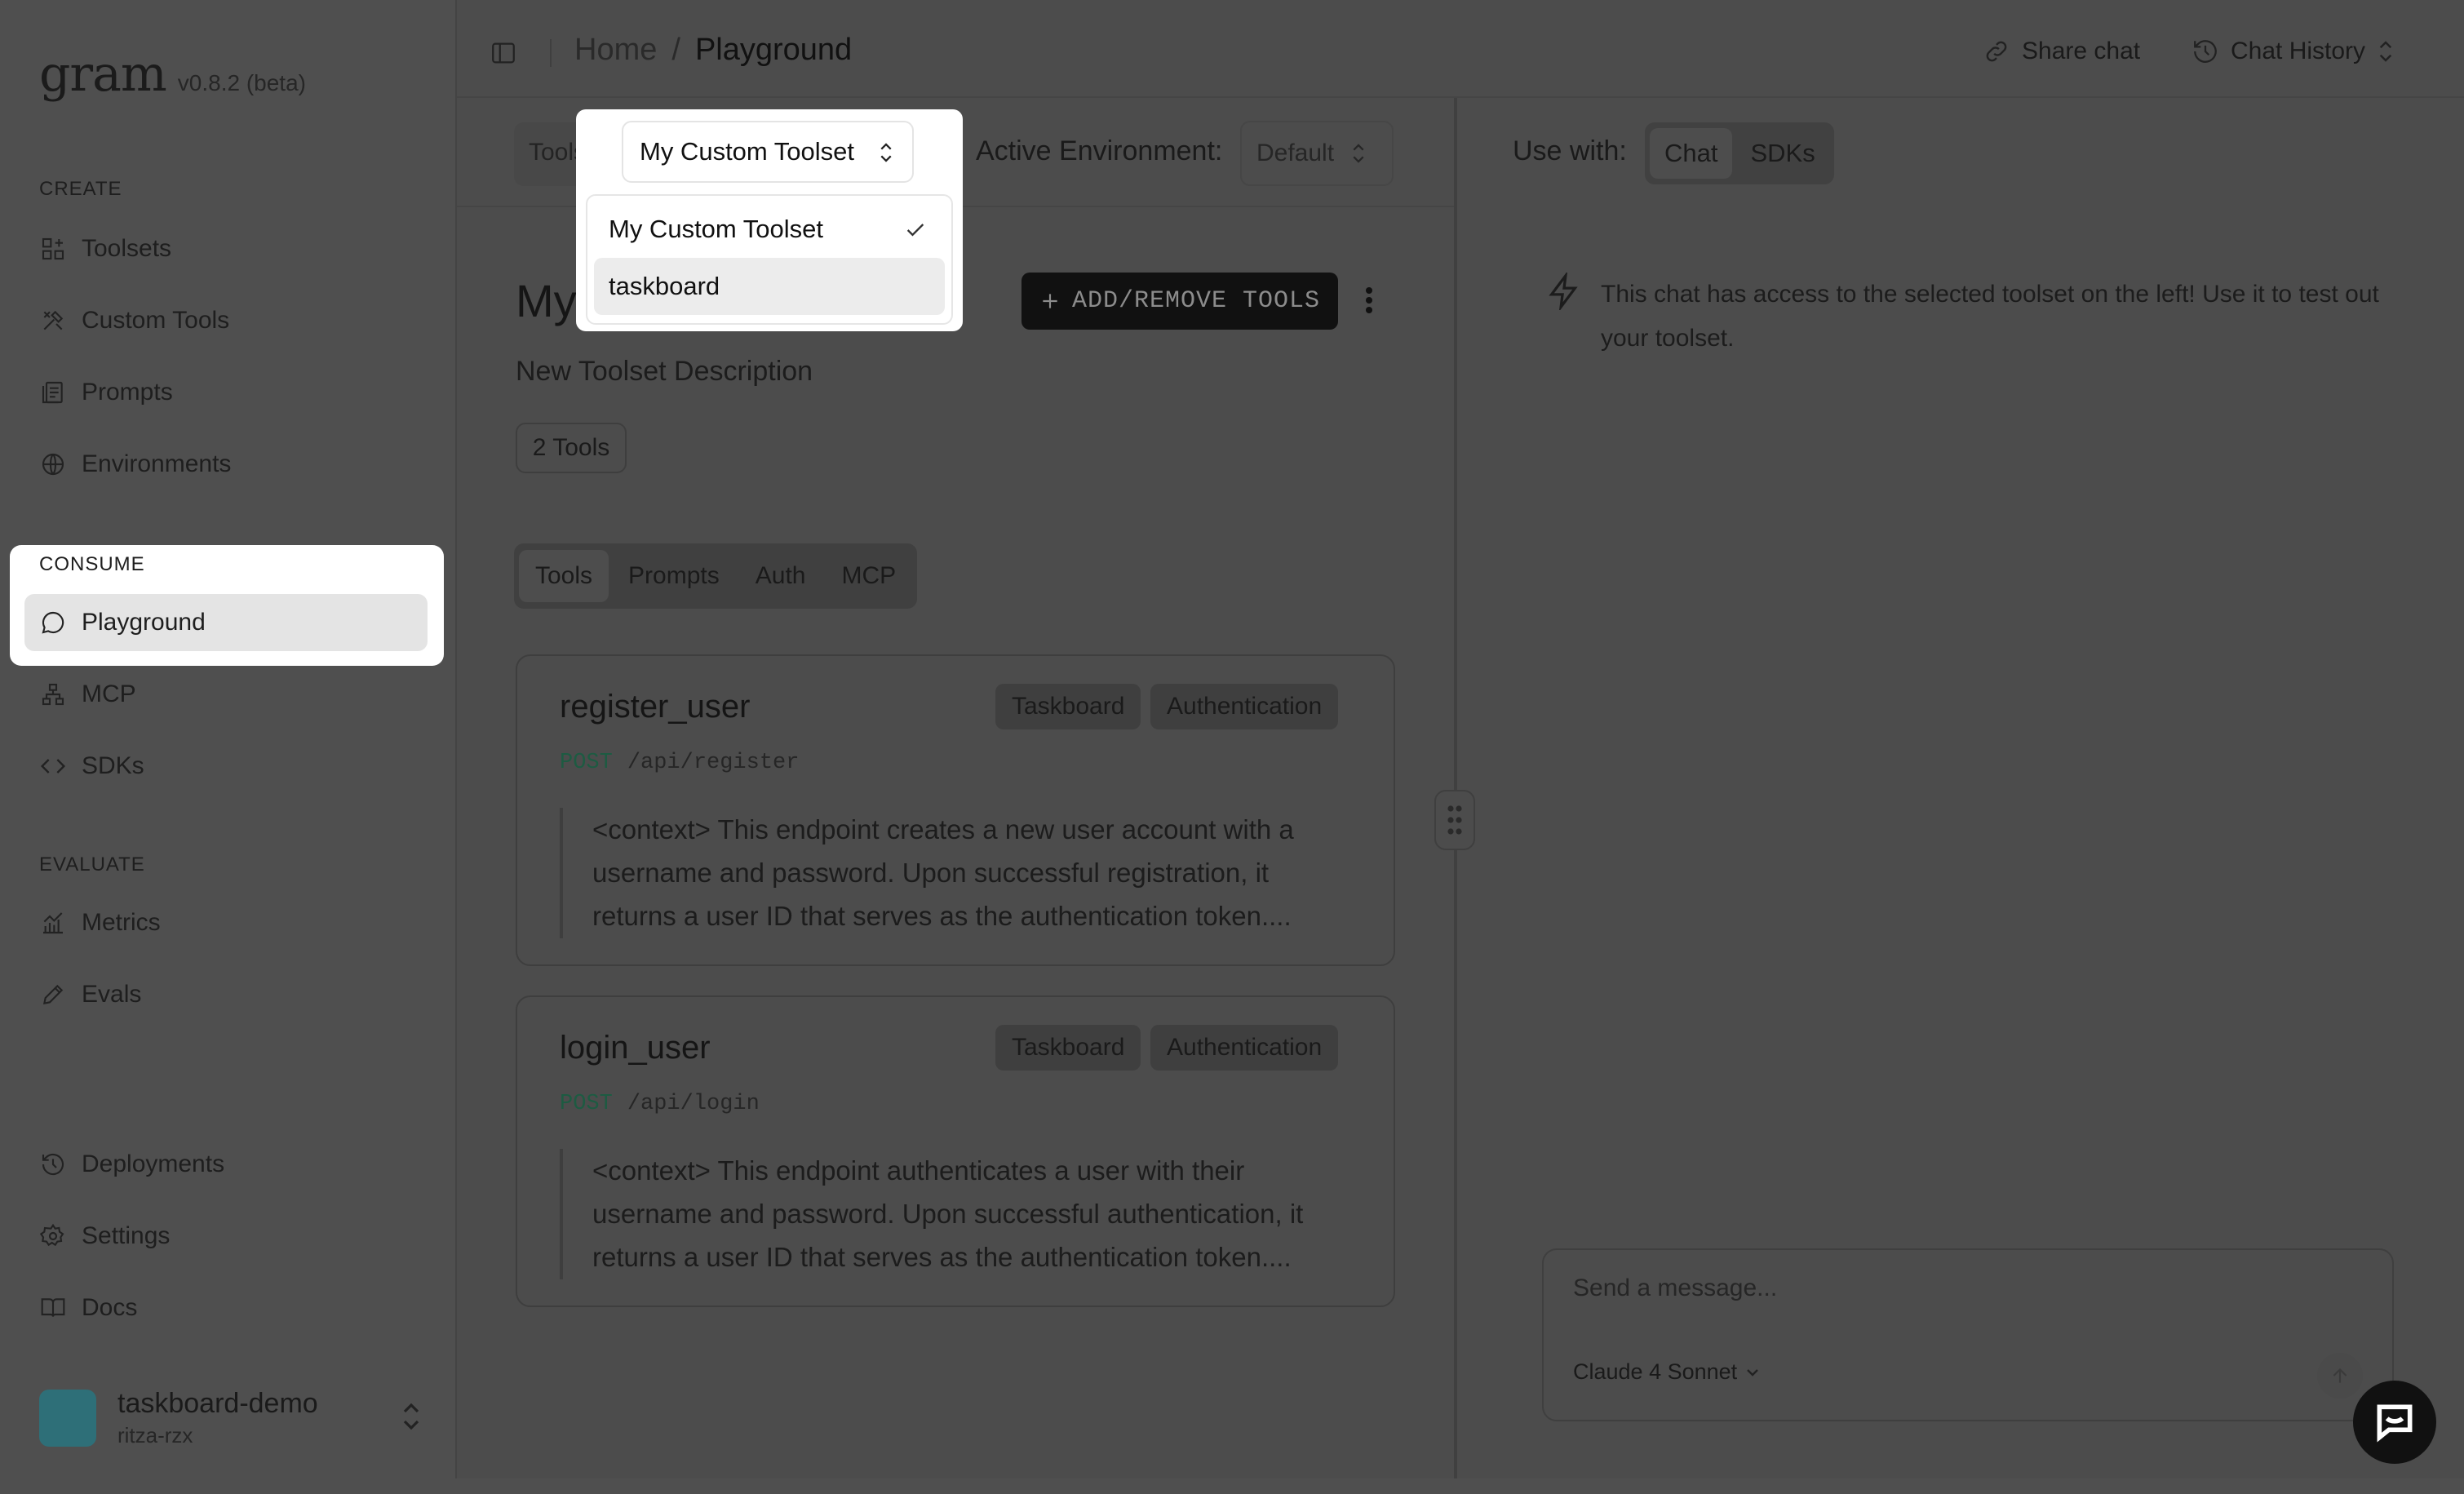  Describe the element at coordinates (226, 1164) in the screenshot. I see `sidebar-item-deployments: Deployments` at that location.